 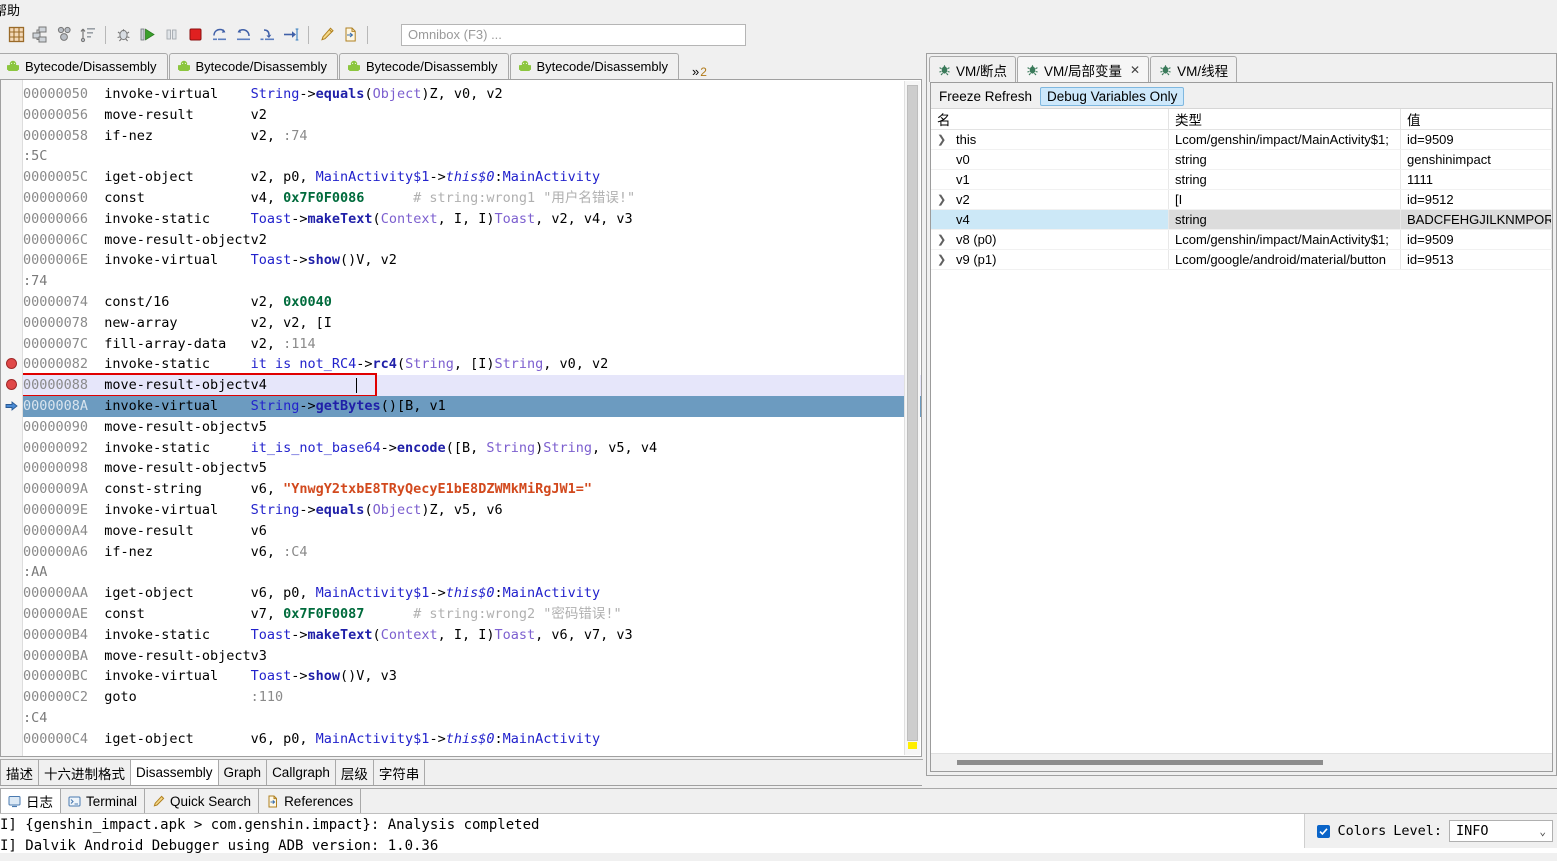 What do you see at coordinates (472, 240) in the screenshot?
I see `disassembly-line: 0000006C move-result-objectv2` at bounding box center [472, 240].